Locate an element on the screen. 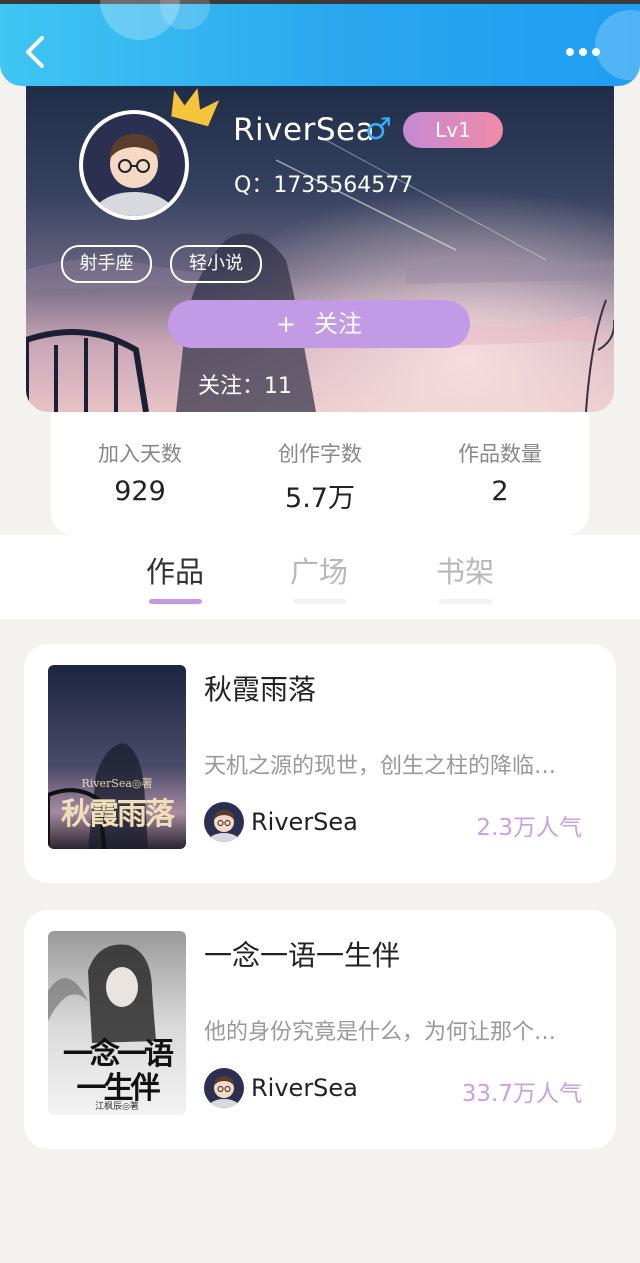  back-button is located at coordinates (36, 52).